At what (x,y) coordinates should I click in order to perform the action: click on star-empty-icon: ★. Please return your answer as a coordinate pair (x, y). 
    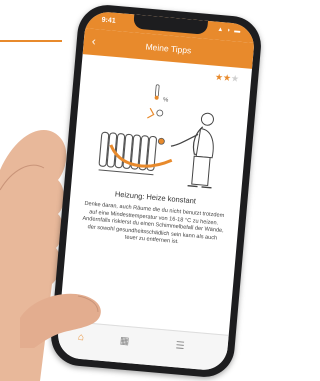
    Looking at the image, I should click on (235, 78).